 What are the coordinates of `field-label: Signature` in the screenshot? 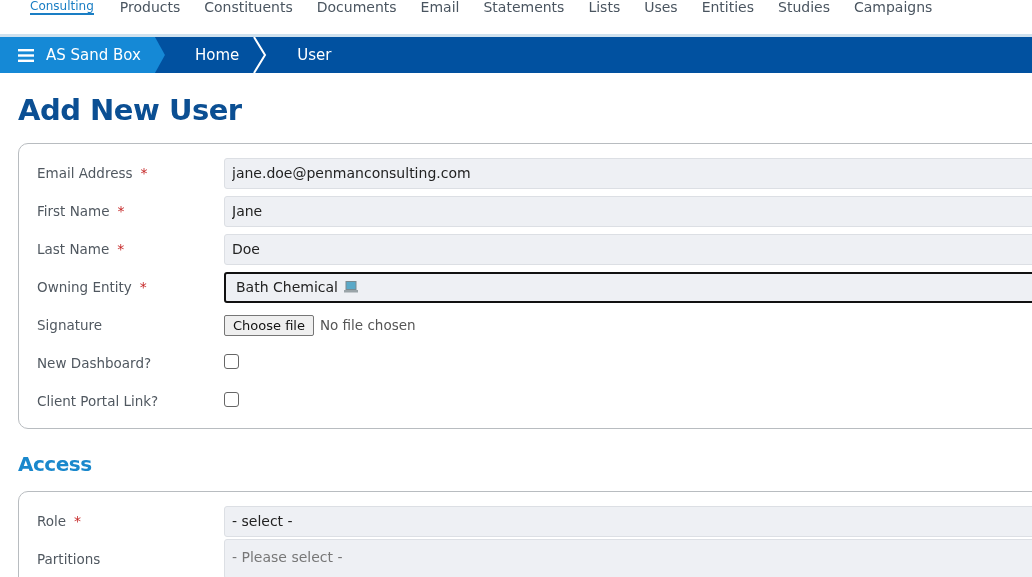 It's located at (70, 325).